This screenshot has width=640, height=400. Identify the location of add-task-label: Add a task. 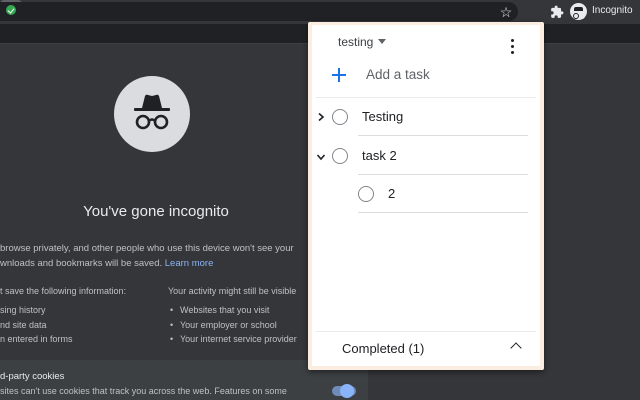
(398, 74).